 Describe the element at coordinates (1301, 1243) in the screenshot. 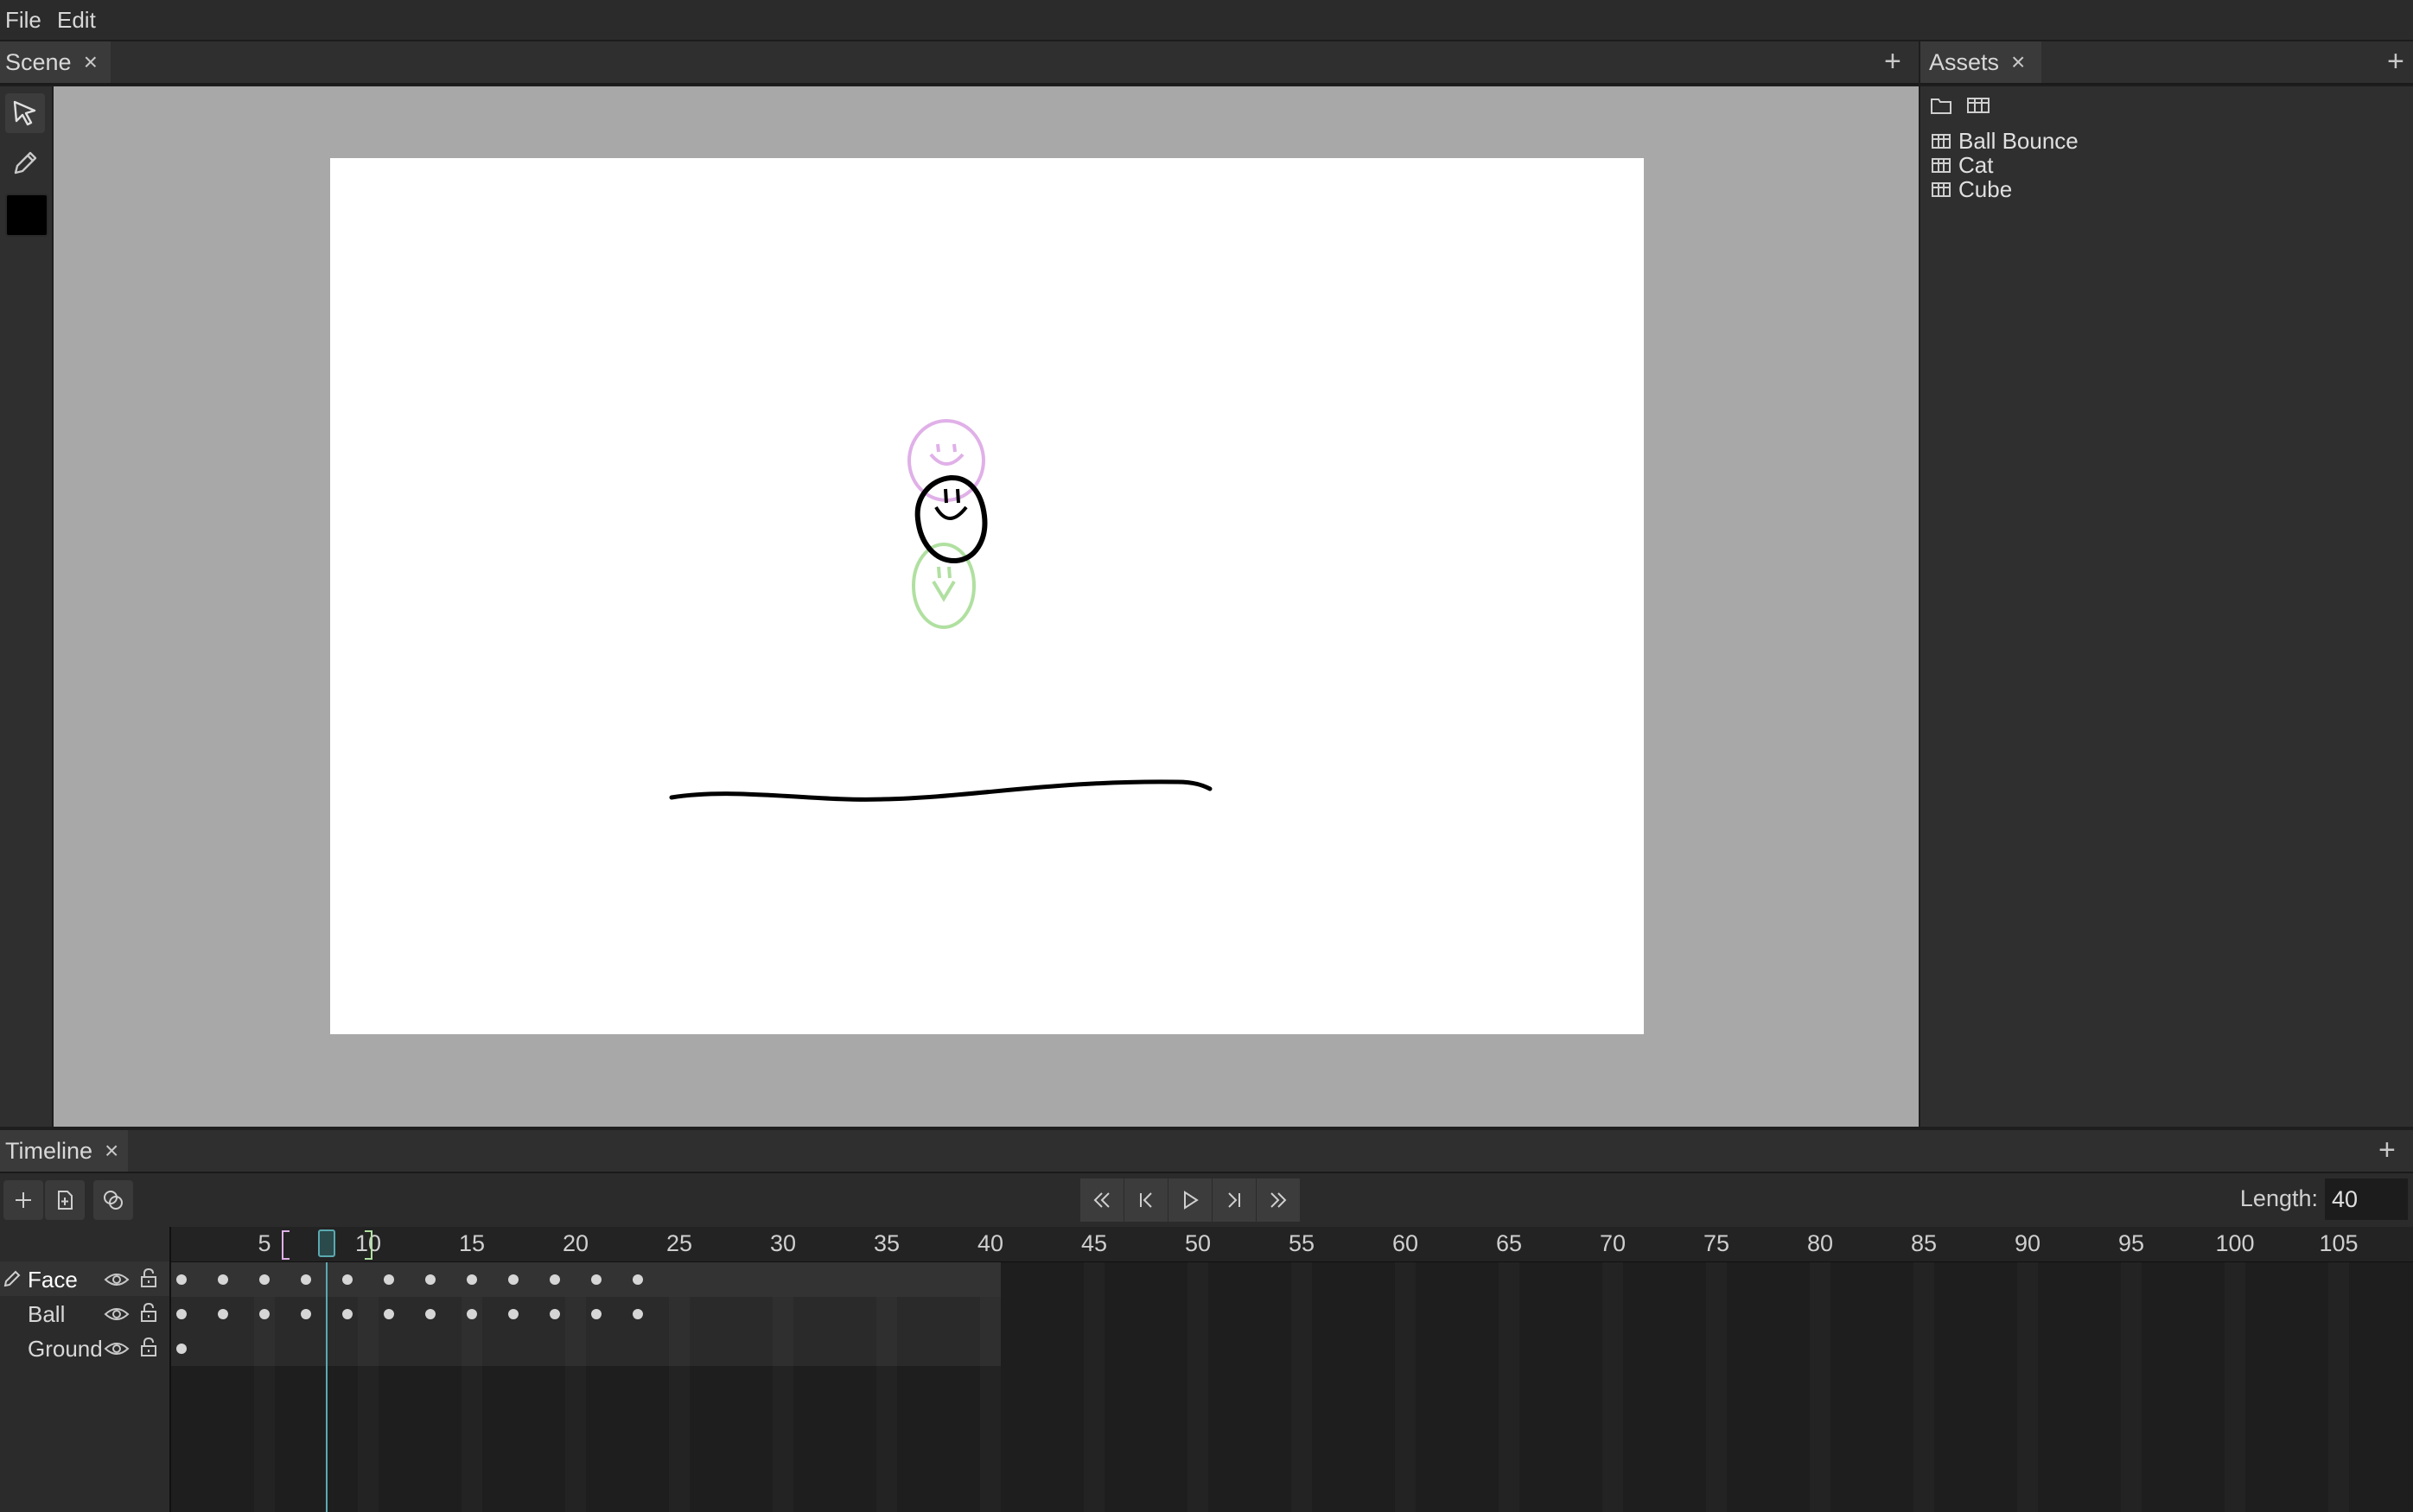

I see `ruler-tick-label: 55` at that location.